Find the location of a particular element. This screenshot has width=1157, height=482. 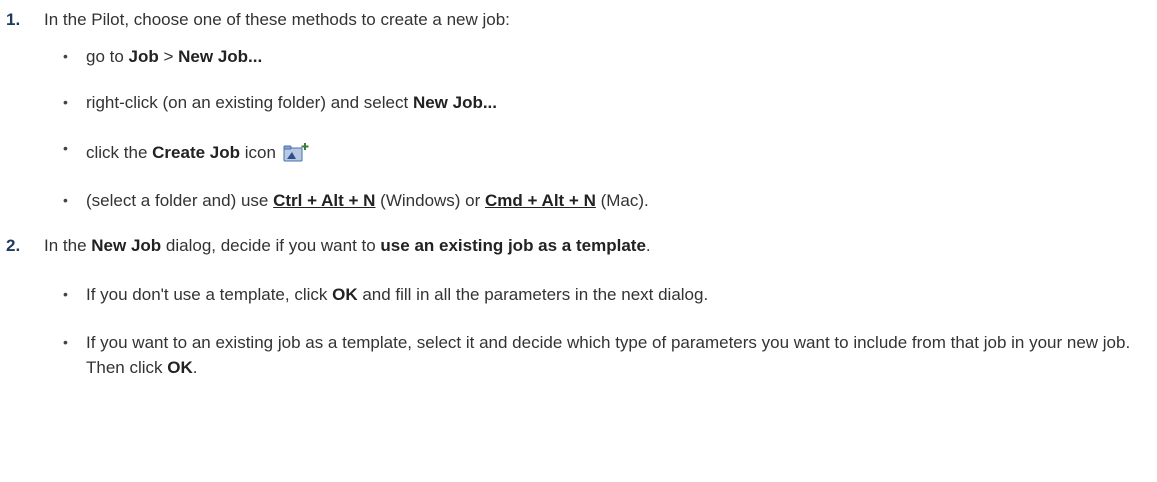

text-span: (Windows) or is located at coordinates (430, 200).